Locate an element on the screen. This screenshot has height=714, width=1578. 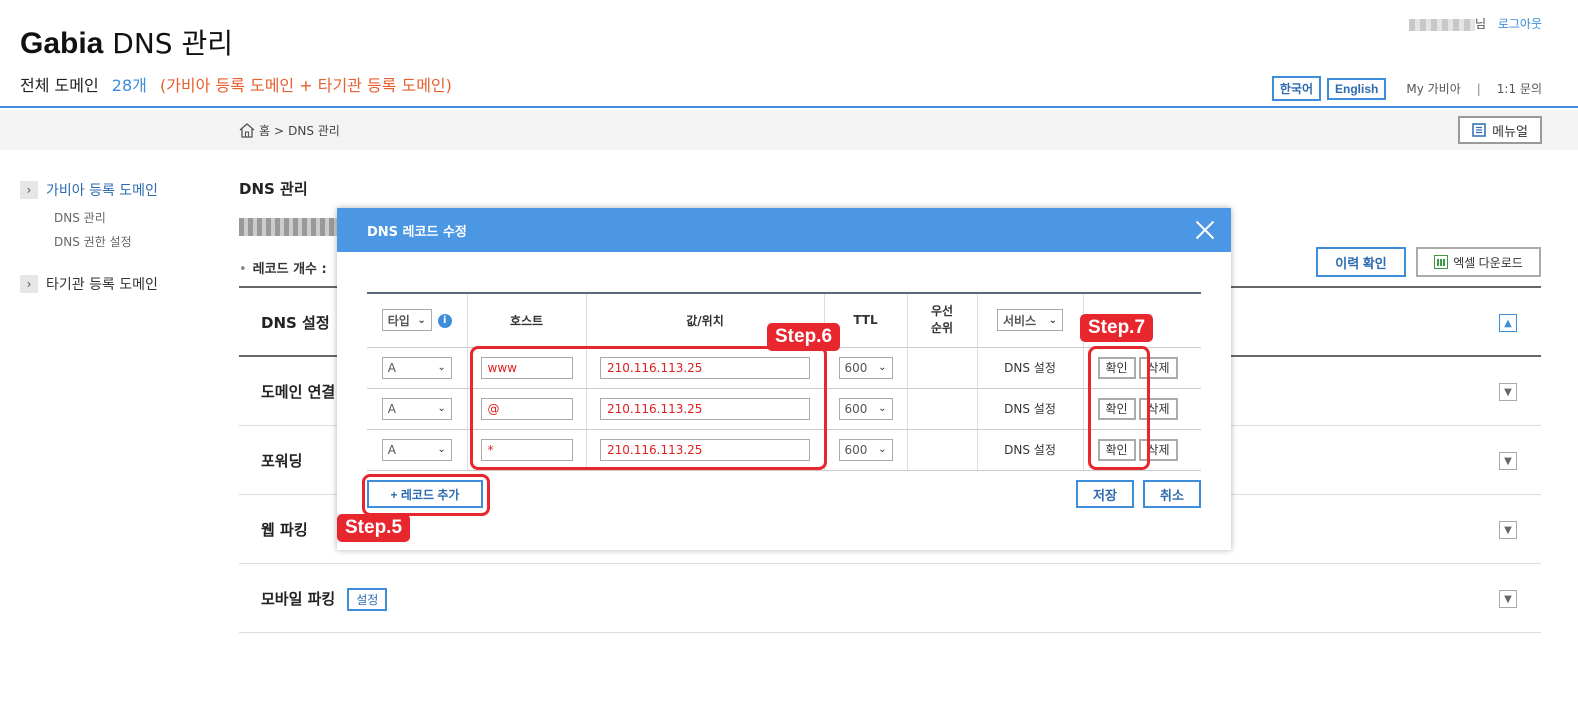
step6-highlight is located at coordinates (648, 408).